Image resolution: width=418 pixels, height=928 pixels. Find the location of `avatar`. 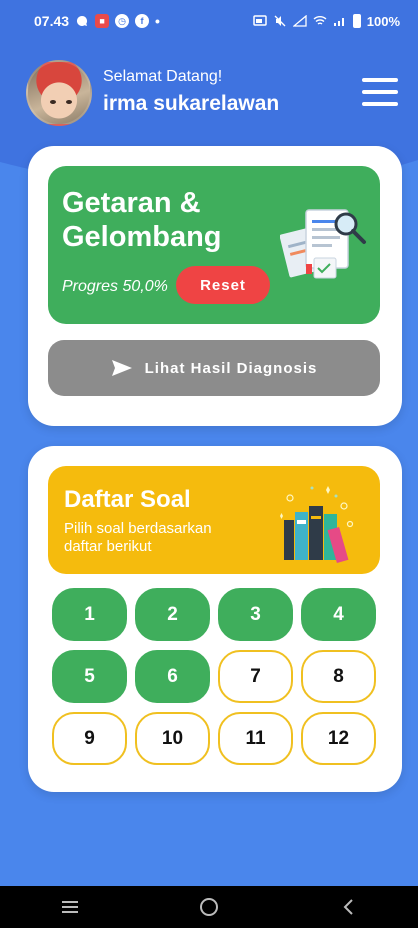

avatar is located at coordinates (59, 93).